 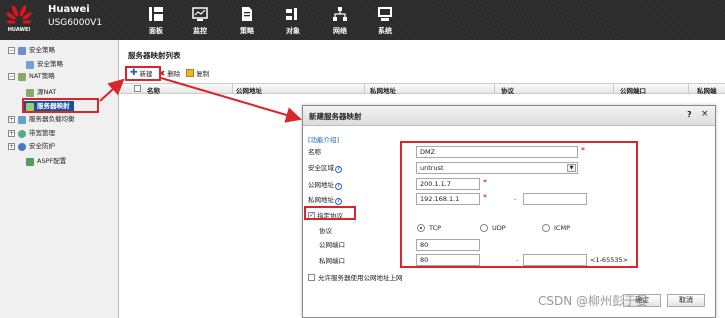 I want to click on column-header-public-port: 公网端口, so click(x=633, y=90).